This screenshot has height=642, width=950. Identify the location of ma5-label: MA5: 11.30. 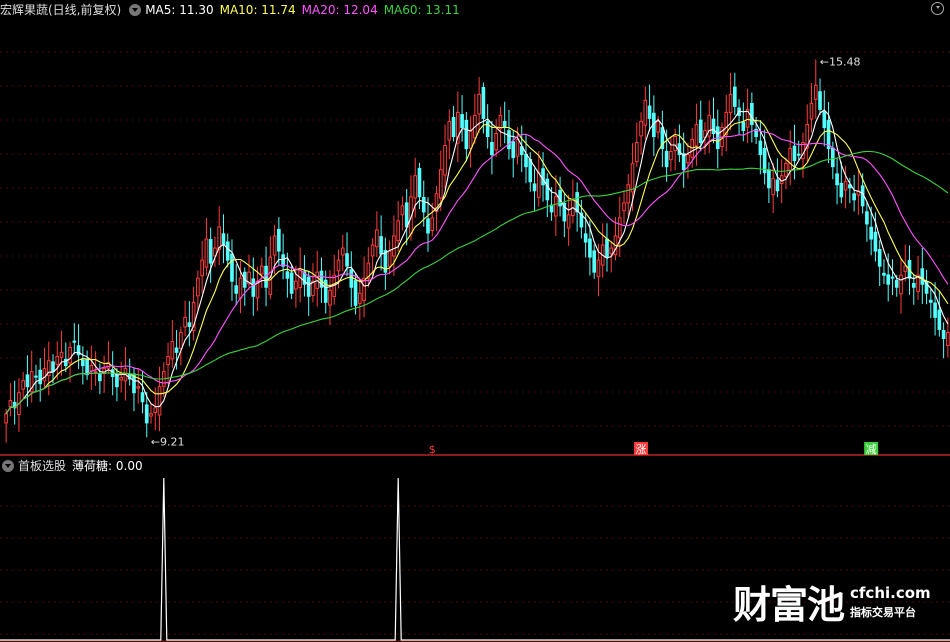
(179, 10).